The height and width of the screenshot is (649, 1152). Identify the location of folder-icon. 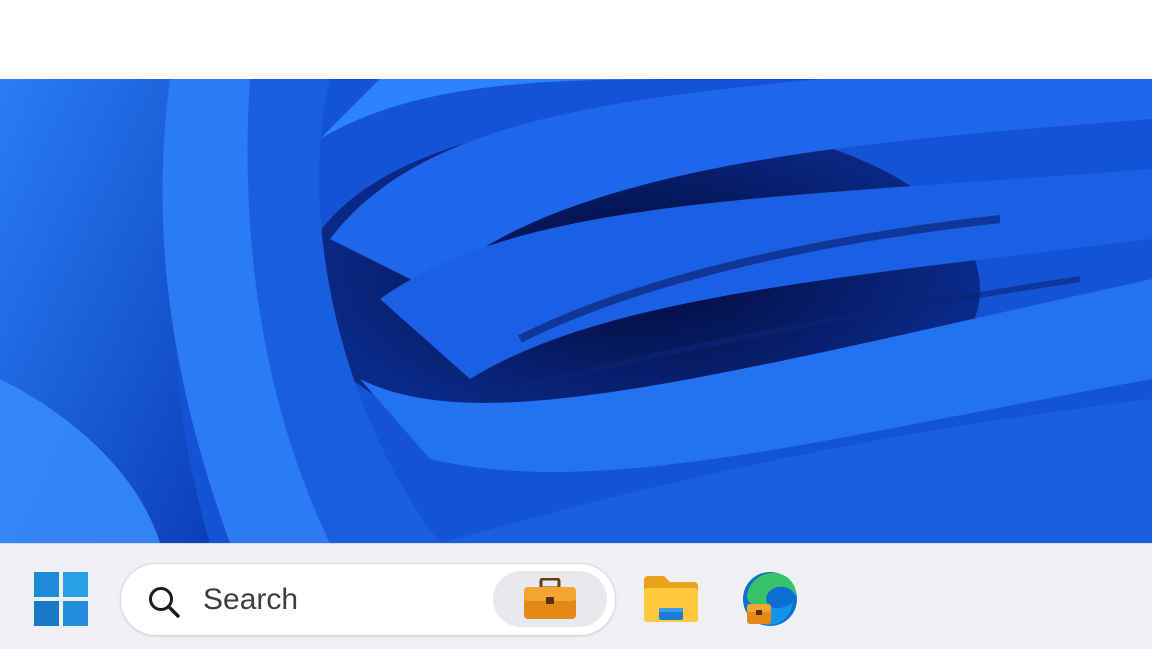
(671, 599).